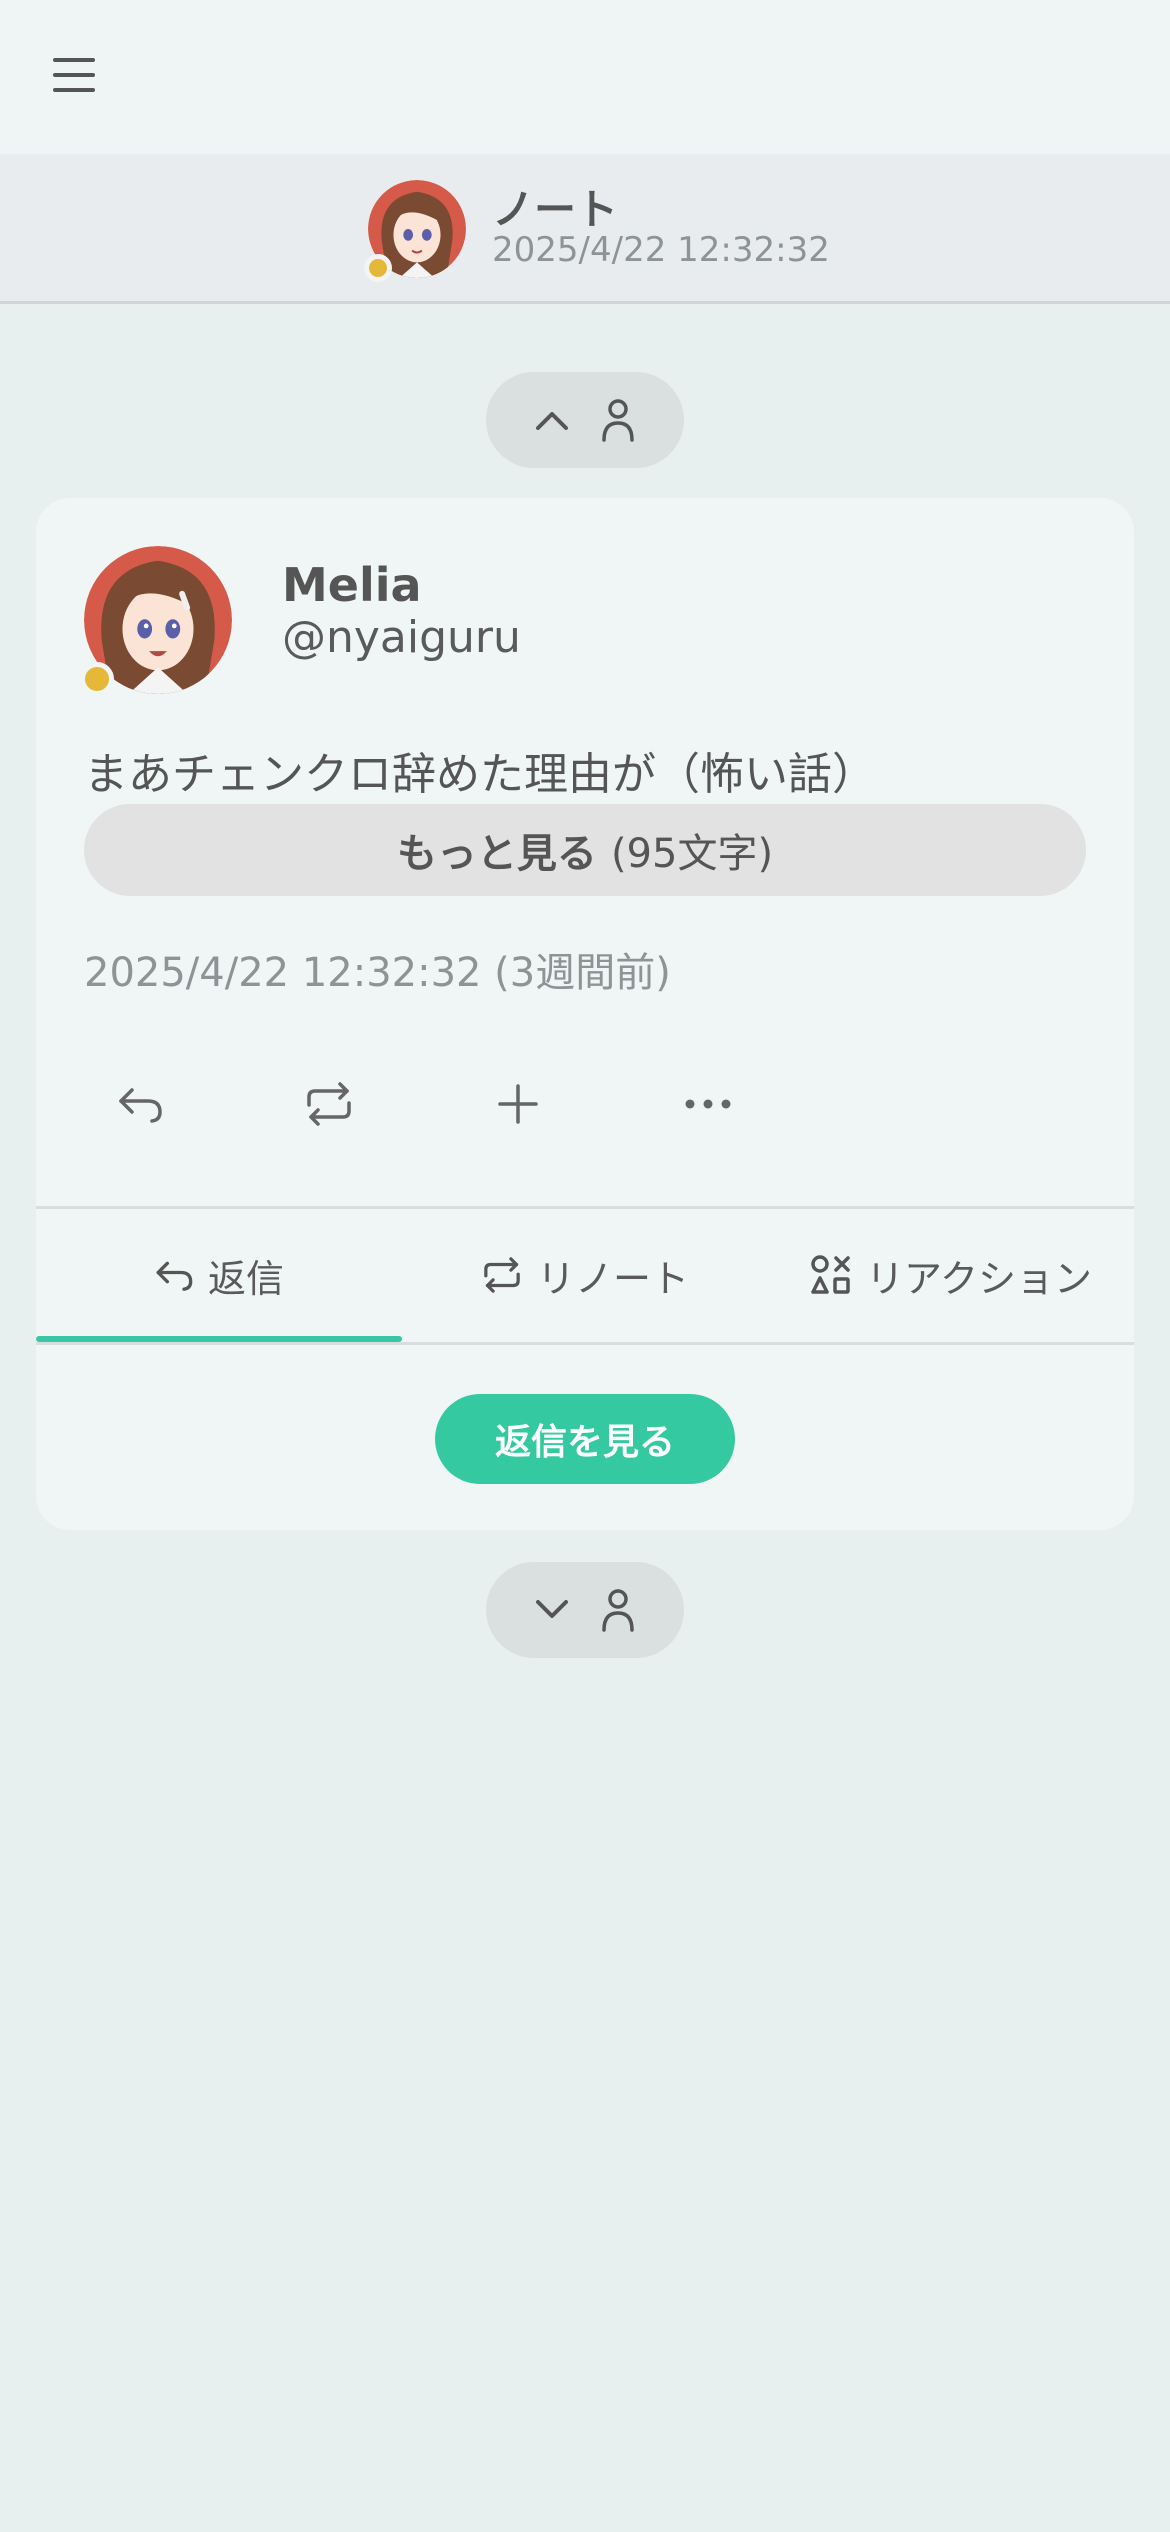  Describe the element at coordinates (585, 1610) in the screenshot. I see `show-next-button` at that location.